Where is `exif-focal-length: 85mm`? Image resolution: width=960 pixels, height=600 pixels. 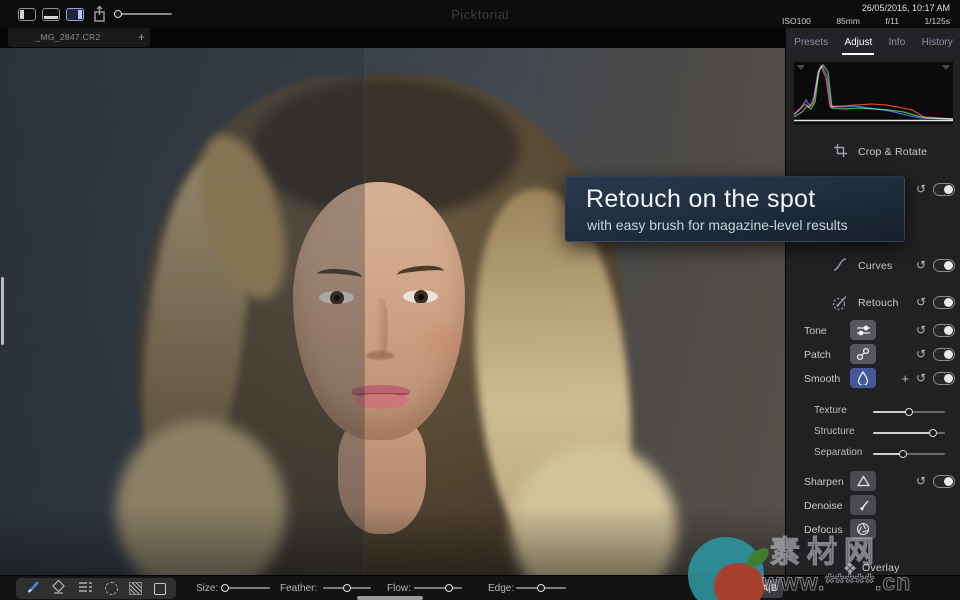
exif-focal-length: 85mm is located at coordinates (848, 21).